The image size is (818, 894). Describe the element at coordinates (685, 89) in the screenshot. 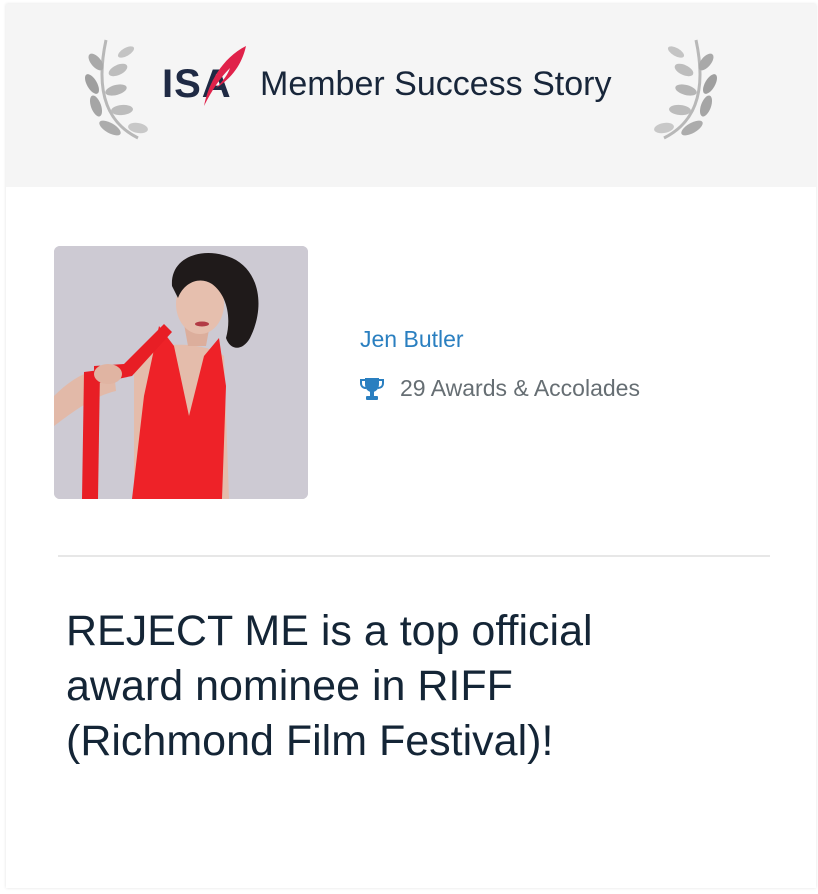

I see `laurel-right-icon` at that location.